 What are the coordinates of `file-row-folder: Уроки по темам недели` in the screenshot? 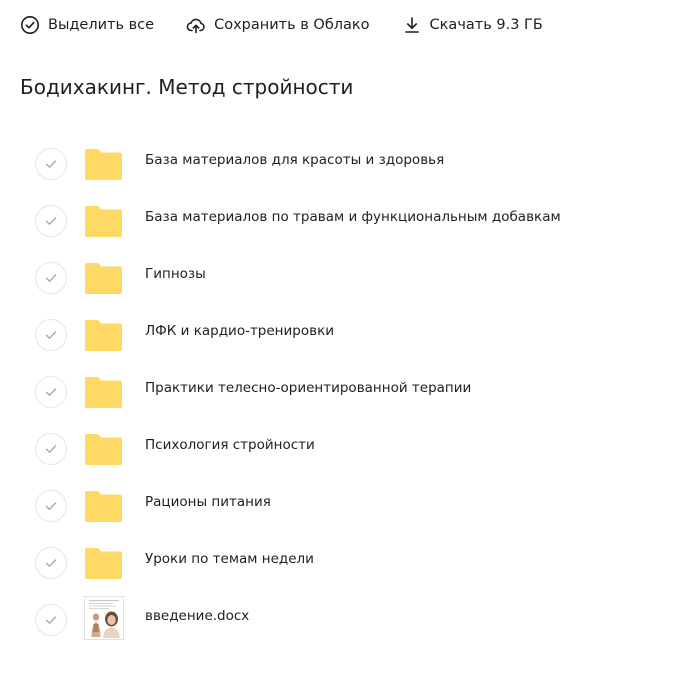 It's located at (350, 562).